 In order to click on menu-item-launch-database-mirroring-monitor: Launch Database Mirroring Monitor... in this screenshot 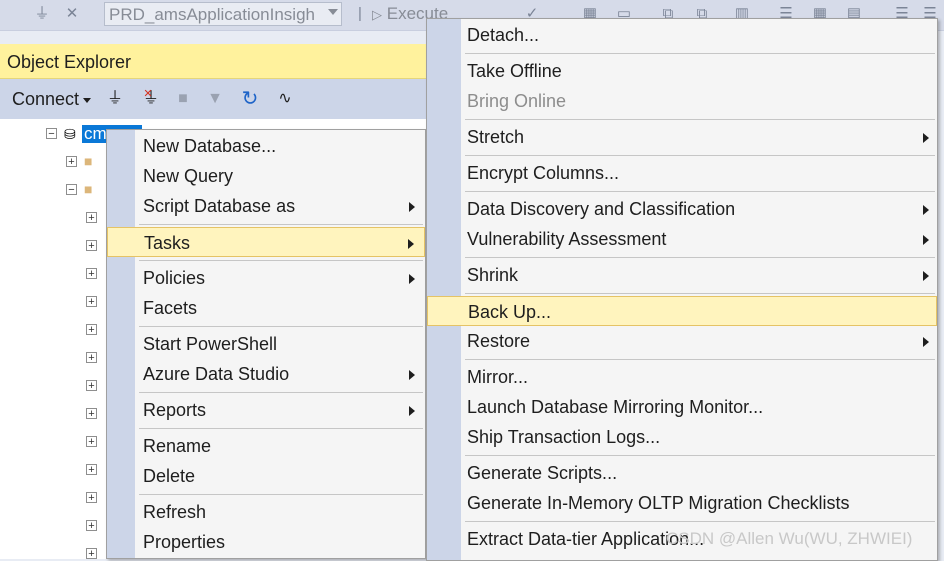, I will do `click(682, 407)`.